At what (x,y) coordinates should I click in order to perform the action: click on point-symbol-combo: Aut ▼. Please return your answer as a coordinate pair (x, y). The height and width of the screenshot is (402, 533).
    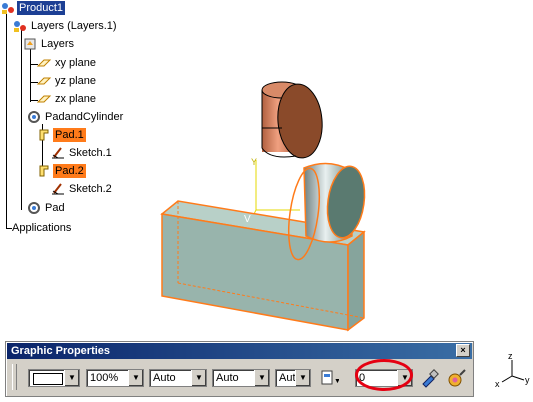
    Looking at the image, I should click on (293, 378).